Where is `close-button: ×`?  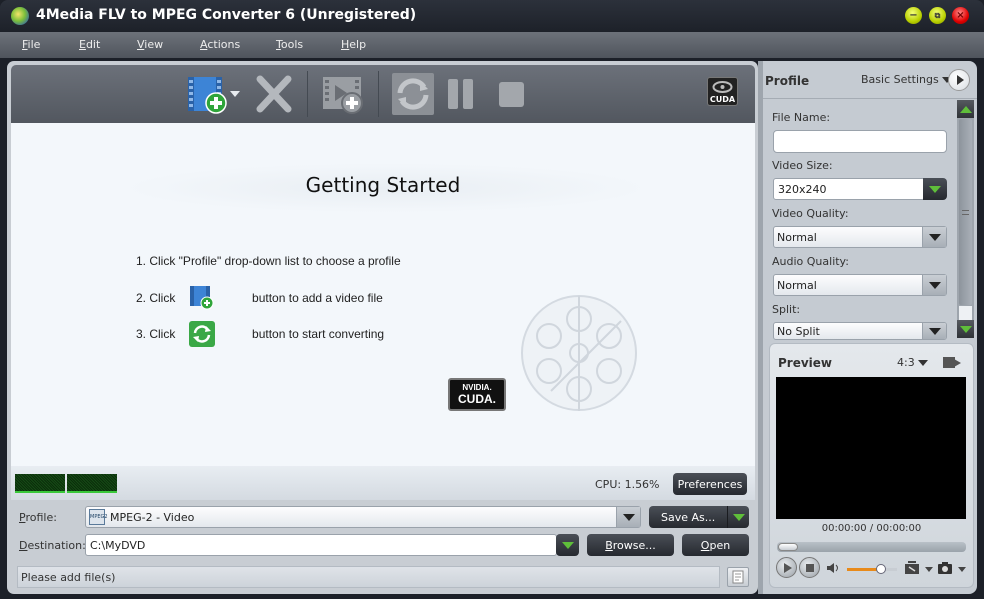
close-button: × is located at coordinates (960, 15).